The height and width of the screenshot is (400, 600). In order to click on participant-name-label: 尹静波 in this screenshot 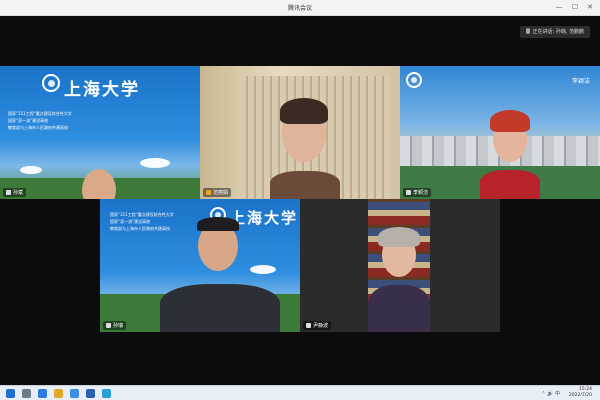, I will do `click(317, 325)`.